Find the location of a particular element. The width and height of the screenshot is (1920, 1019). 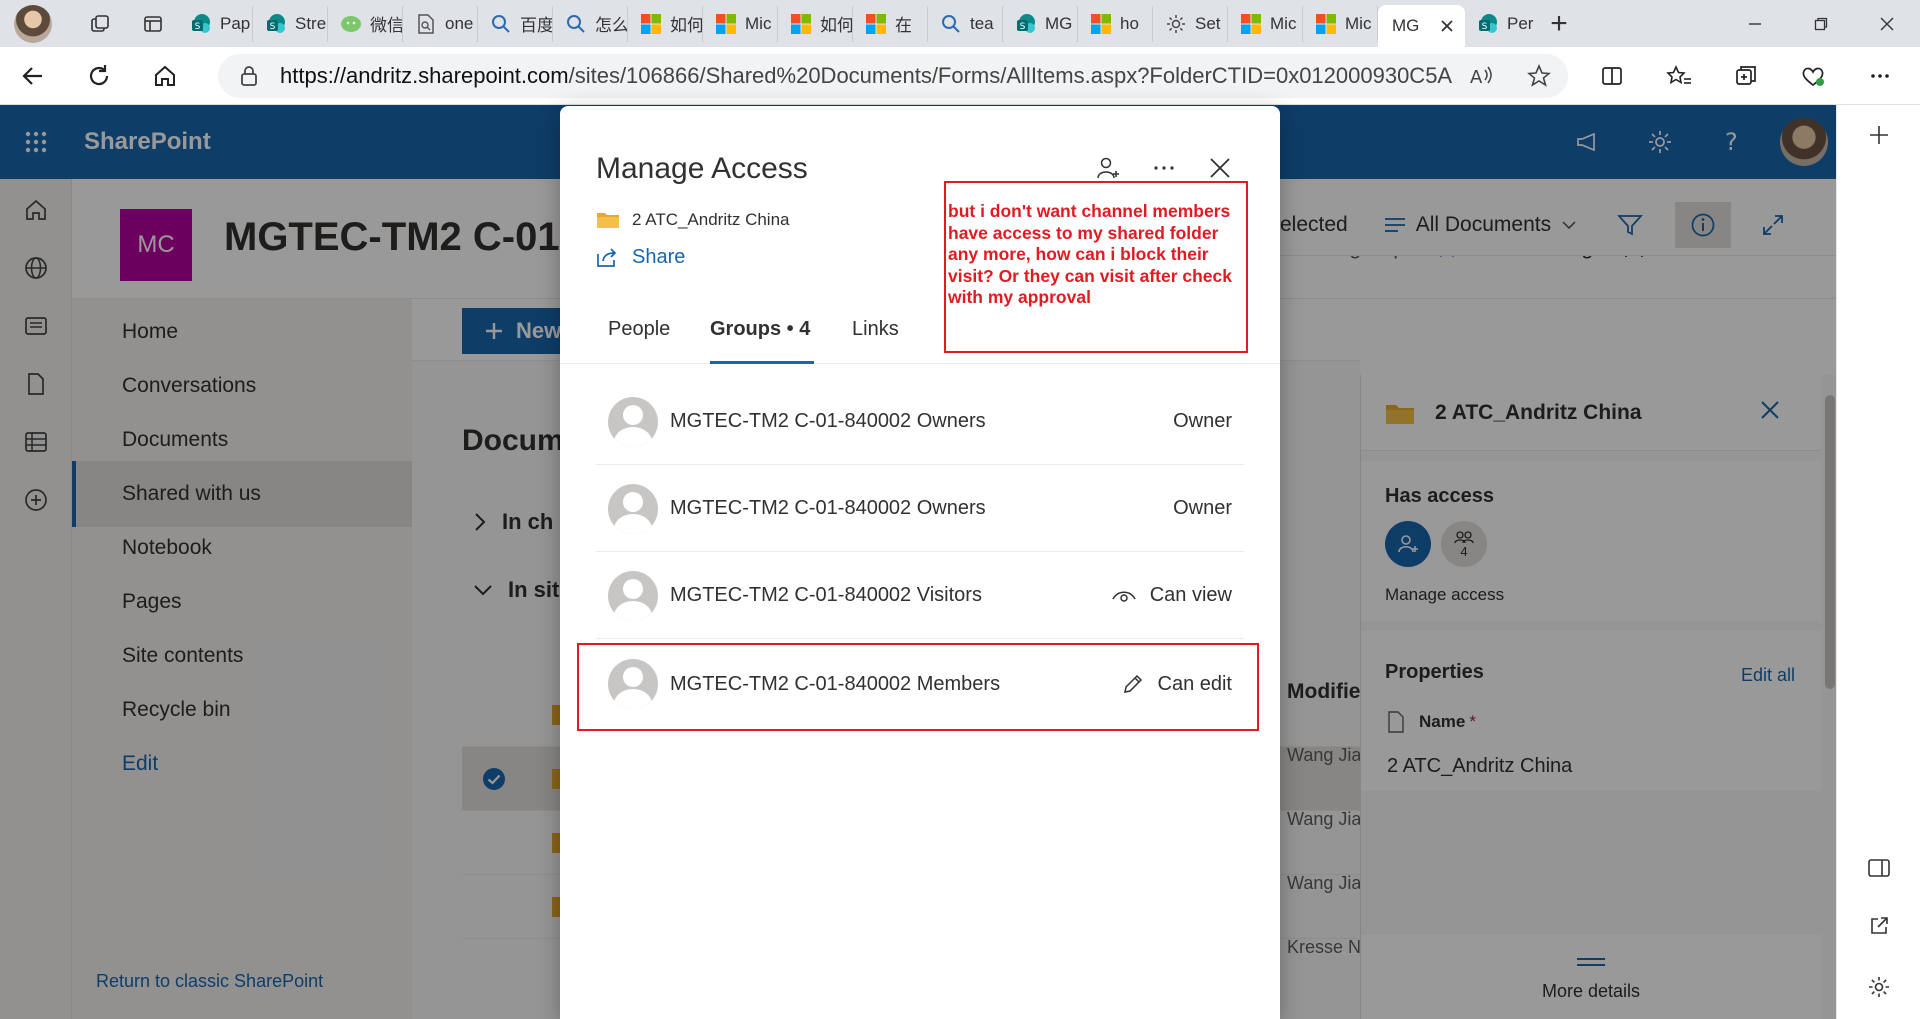

tab-label: 微信 is located at coordinates (386, 25).